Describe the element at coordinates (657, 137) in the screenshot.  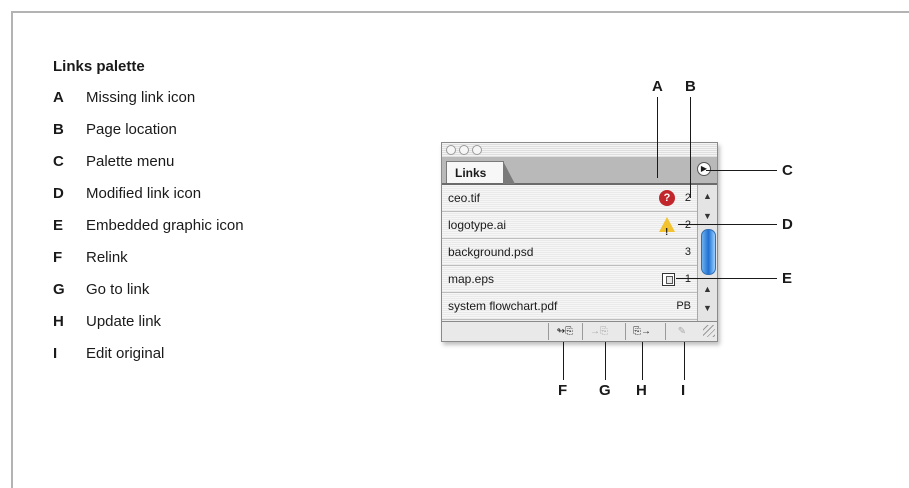
I see `callout-line-a` at that location.